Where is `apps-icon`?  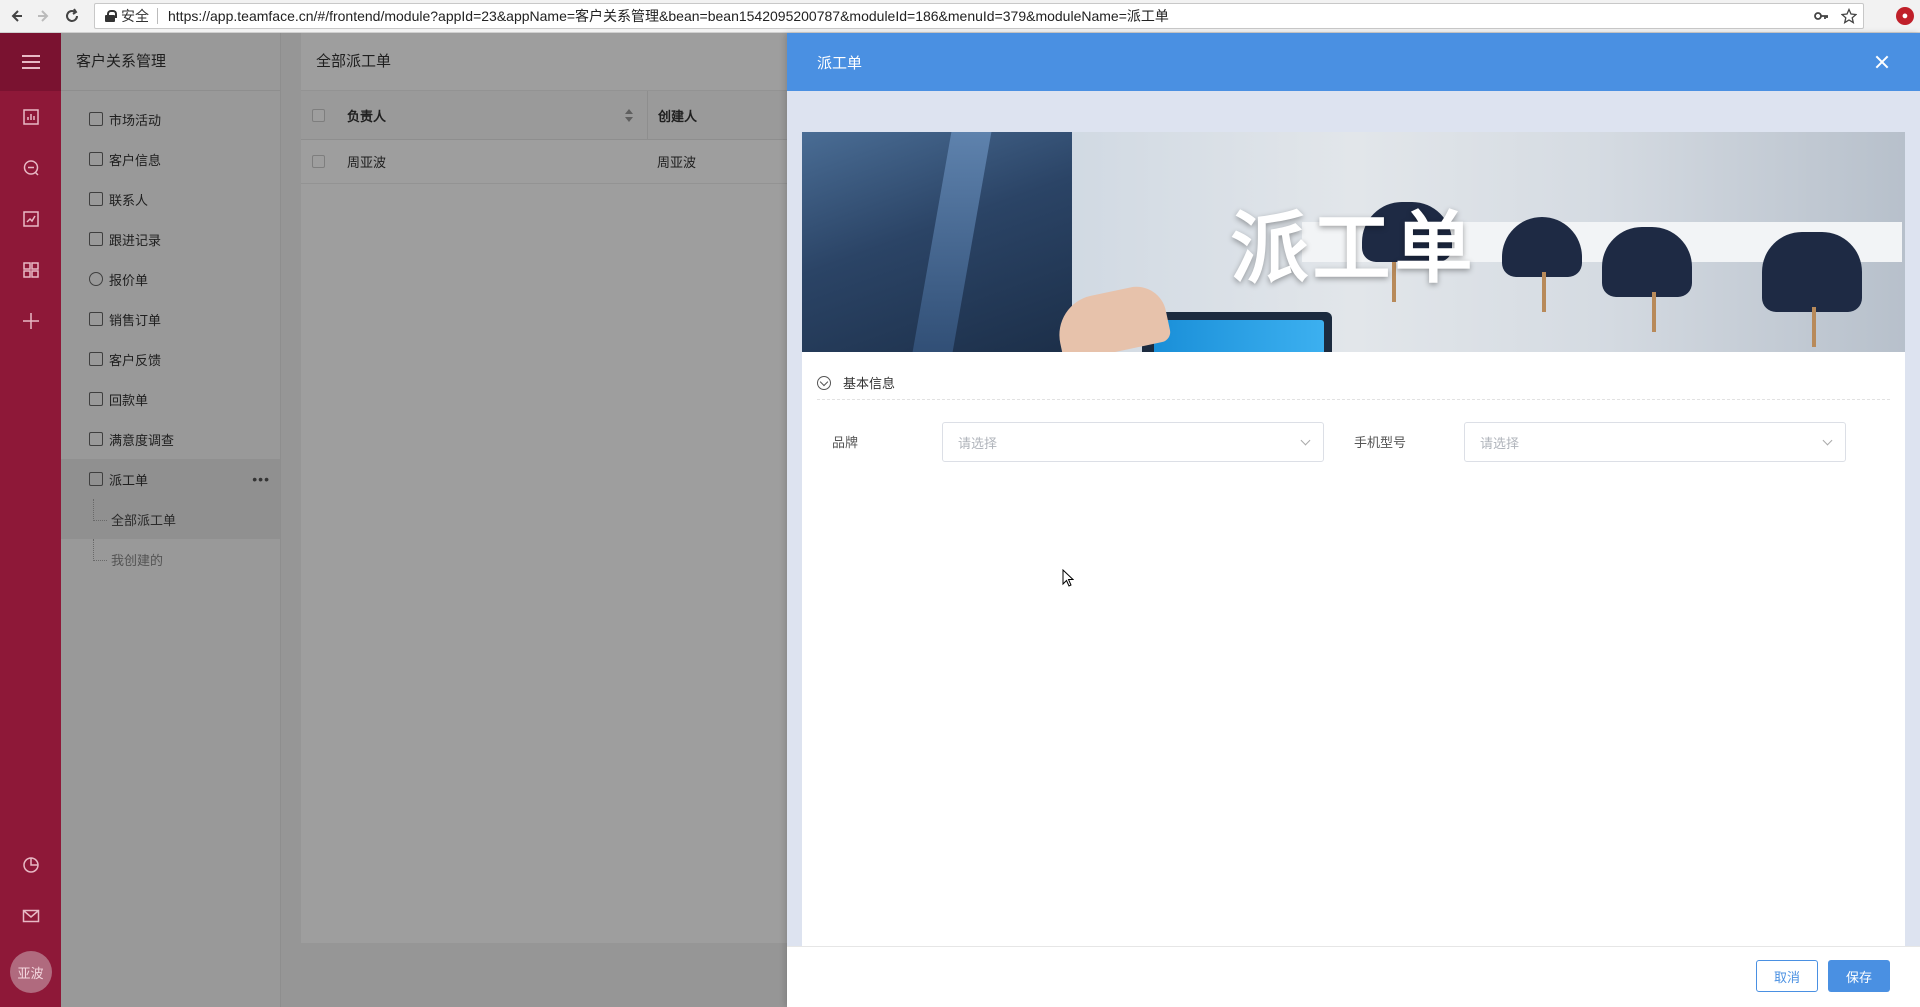 apps-icon is located at coordinates (30, 269).